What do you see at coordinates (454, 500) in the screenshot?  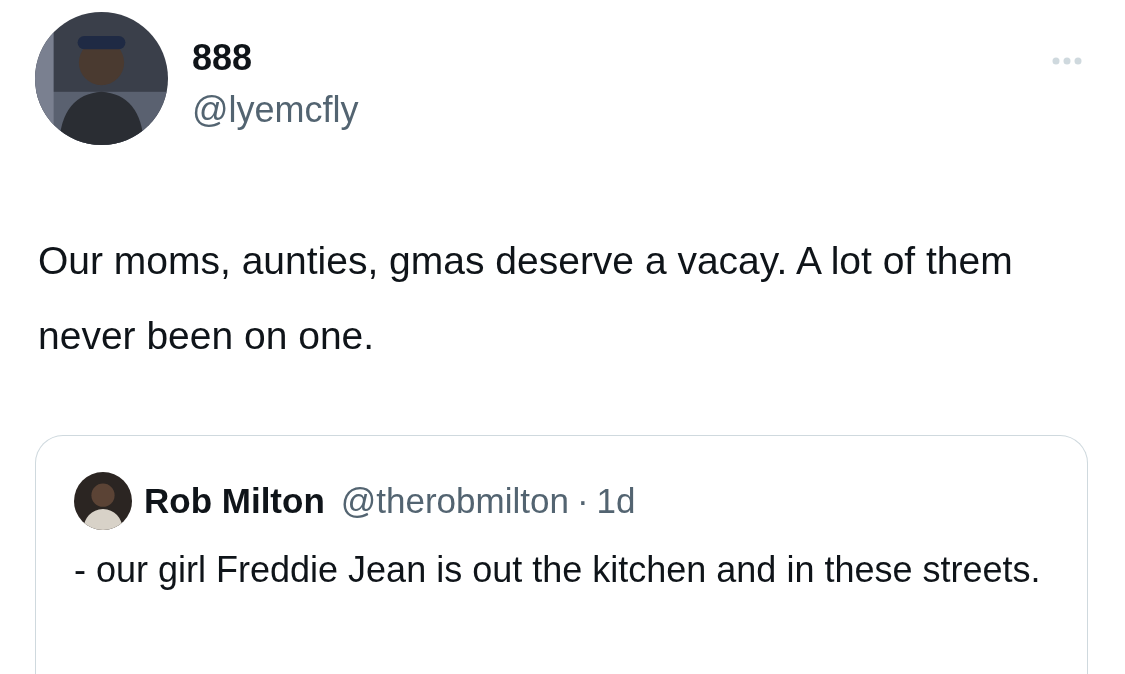 I see `quoted-user-handle: @therobmilton` at bounding box center [454, 500].